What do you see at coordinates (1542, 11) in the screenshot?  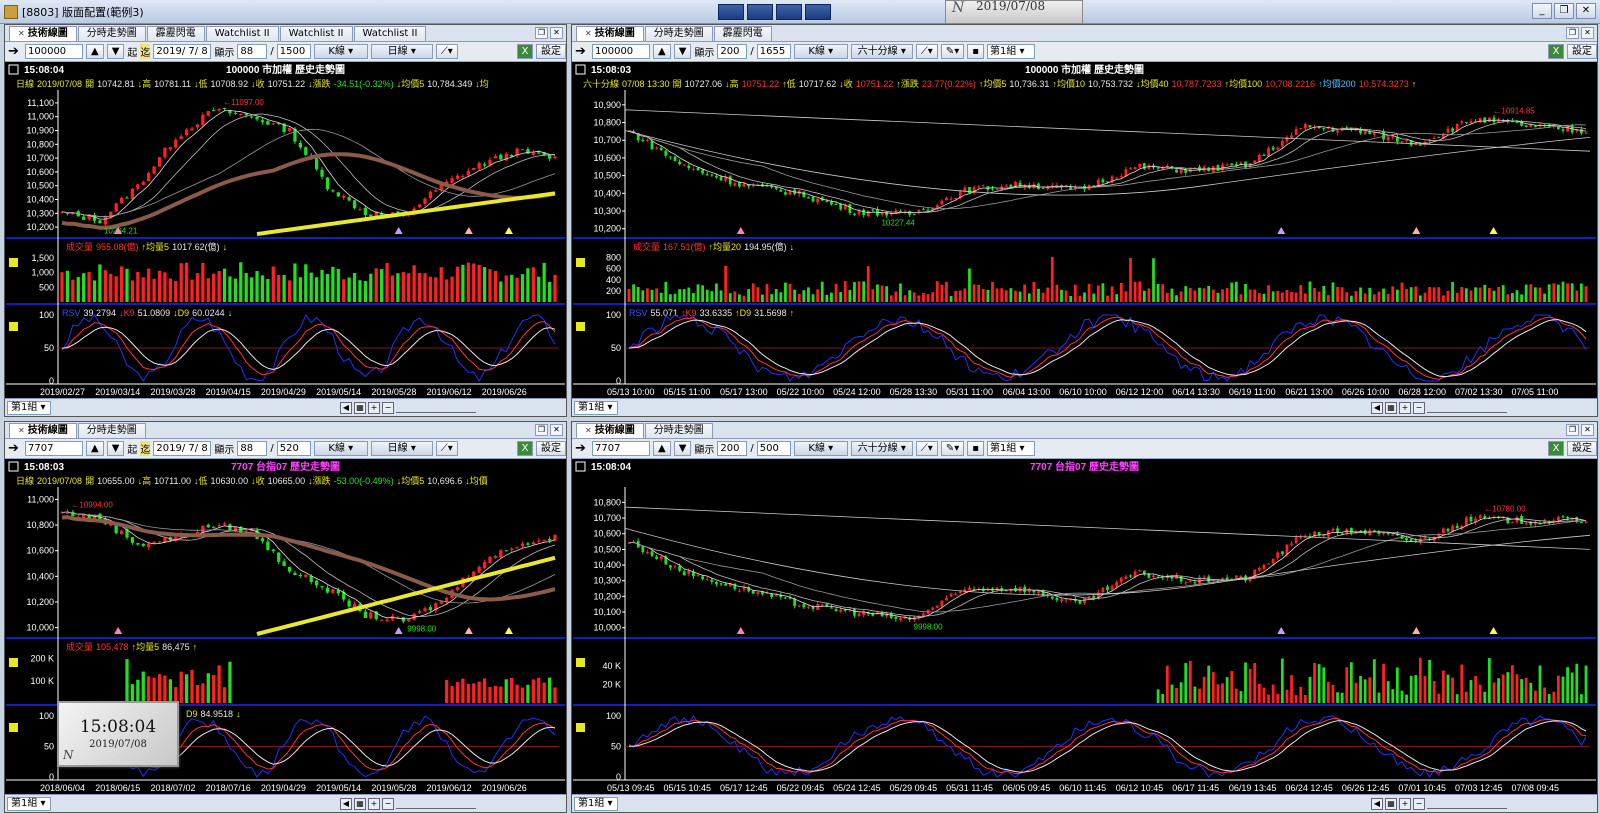 I see `minimize-button: _` at bounding box center [1542, 11].